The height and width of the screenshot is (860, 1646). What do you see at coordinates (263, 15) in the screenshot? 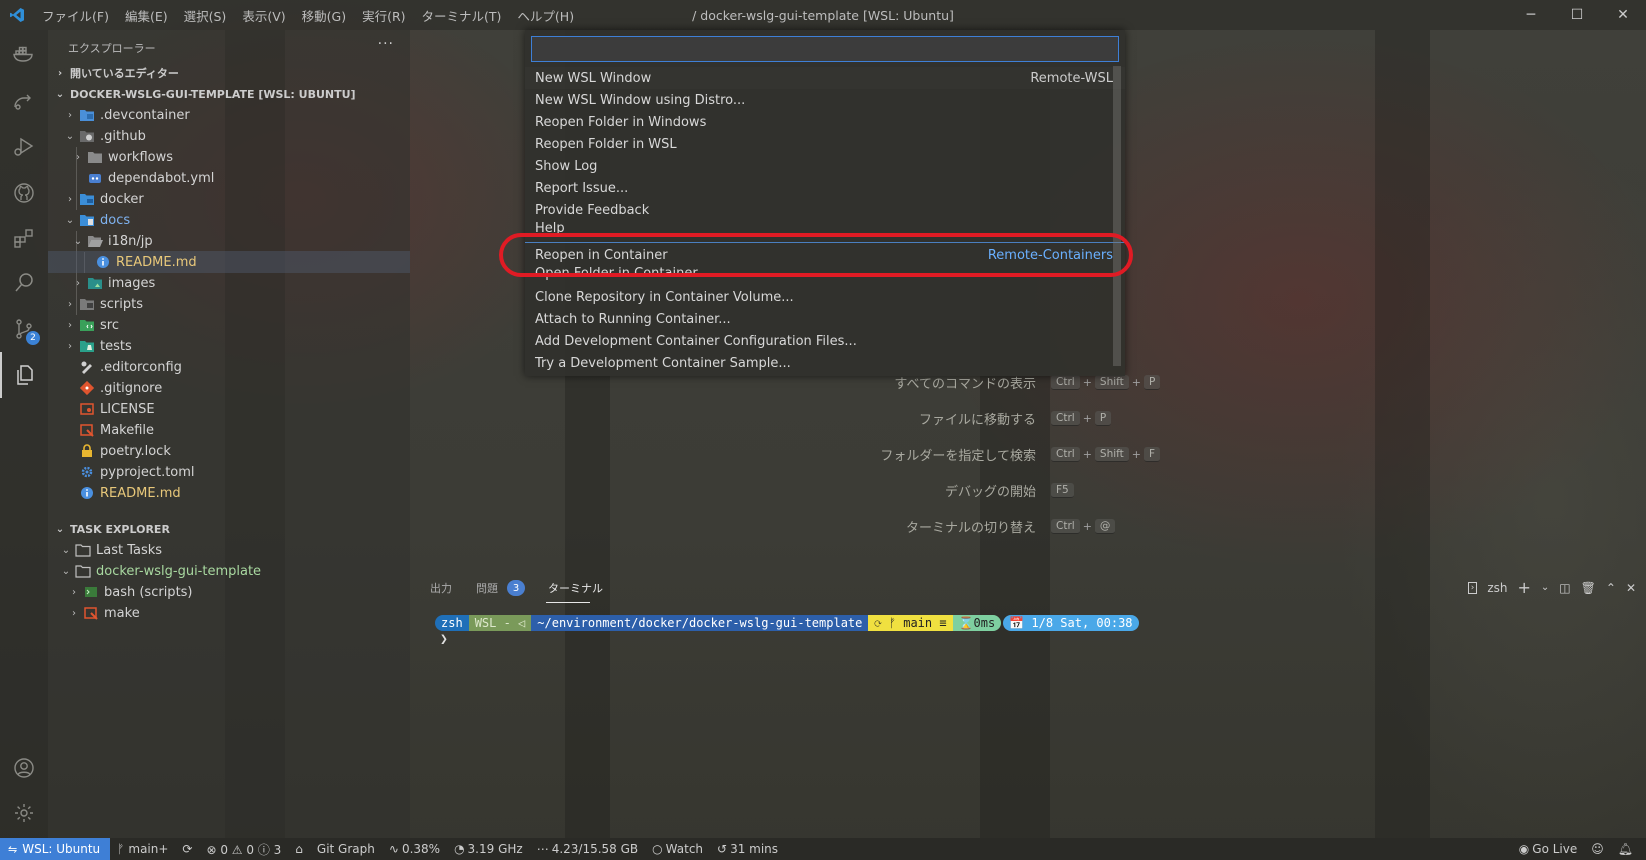
I see `menu-view: 表示(V)` at bounding box center [263, 15].